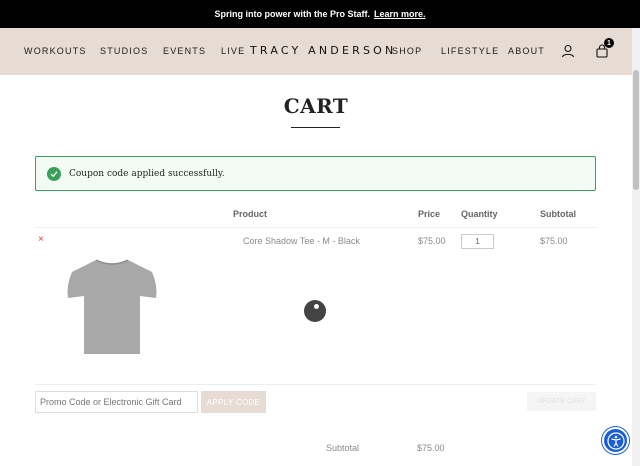 The image size is (640, 466). What do you see at coordinates (323, 50) in the screenshot?
I see `brand-logo: TRACY ANDERSON` at bounding box center [323, 50].